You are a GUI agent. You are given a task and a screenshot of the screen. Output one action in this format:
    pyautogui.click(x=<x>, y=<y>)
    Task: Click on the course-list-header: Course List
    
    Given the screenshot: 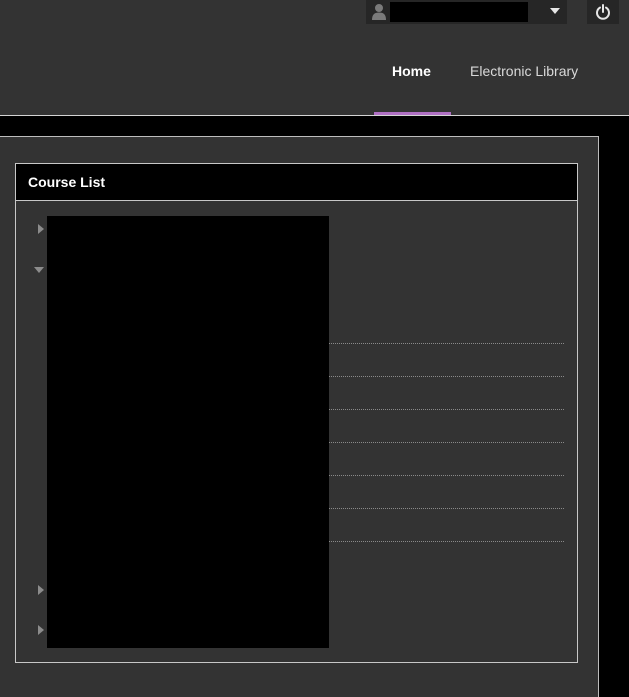 What is the action you would take?
    pyautogui.click(x=296, y=182)
    